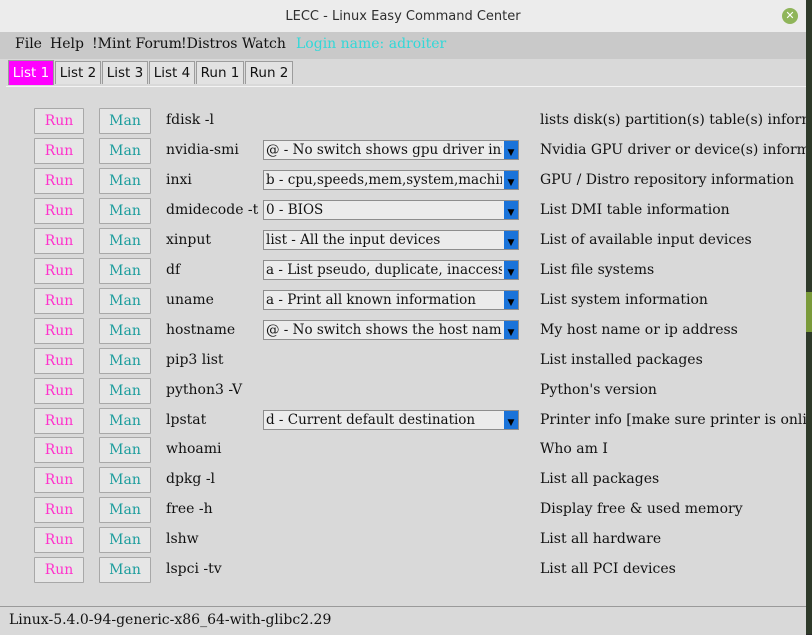  I want to click on command-name: xinput, so click(188, 239).